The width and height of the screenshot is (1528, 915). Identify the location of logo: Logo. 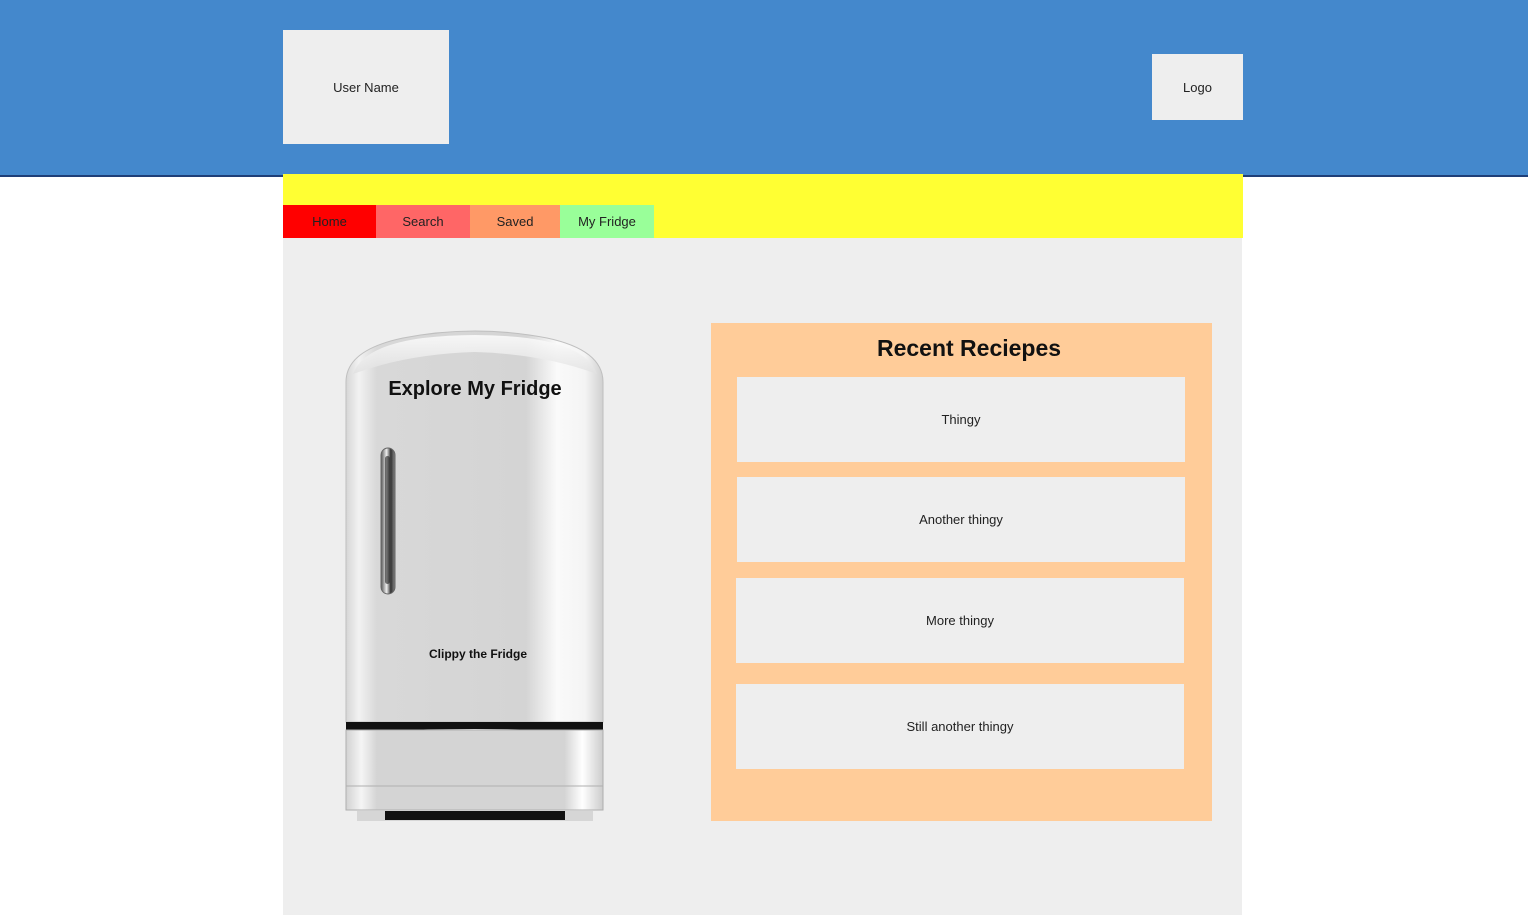
(1197, 87).